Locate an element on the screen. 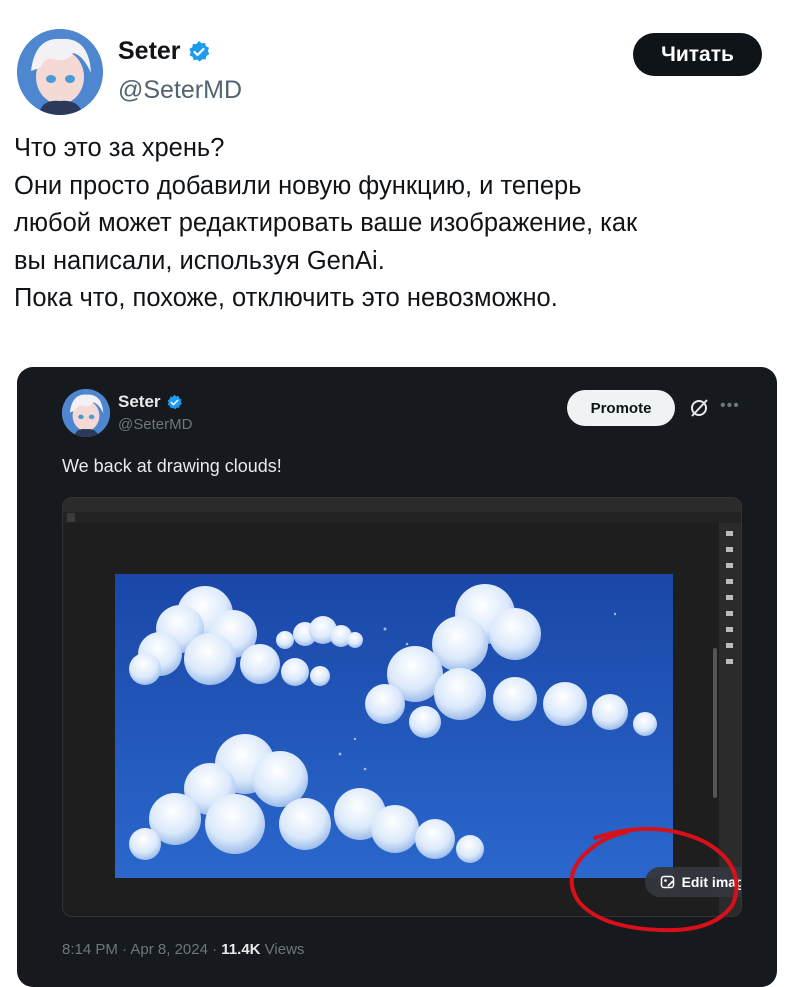  views-count: 11.4K is located at coordinates (241, 949).